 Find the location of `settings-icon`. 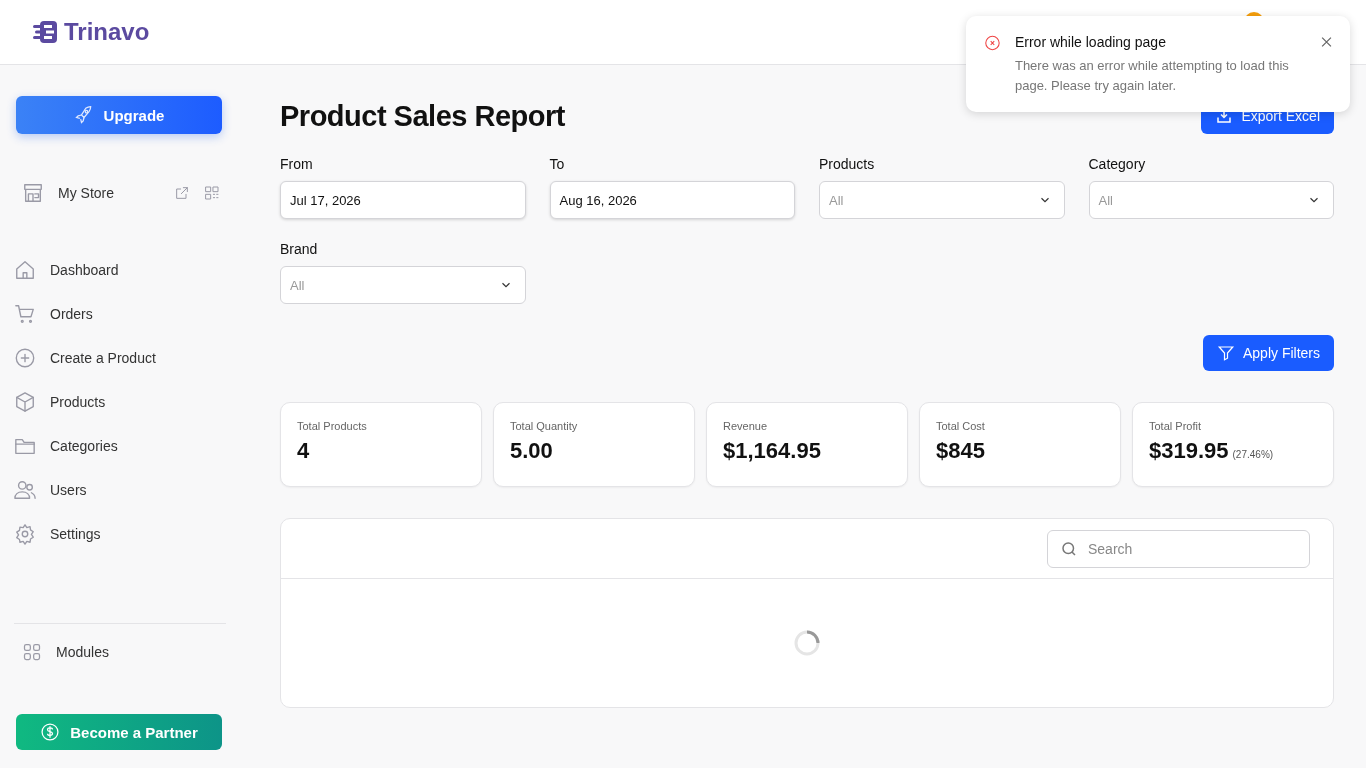

settings-icon is located at coordinates (25, 534).